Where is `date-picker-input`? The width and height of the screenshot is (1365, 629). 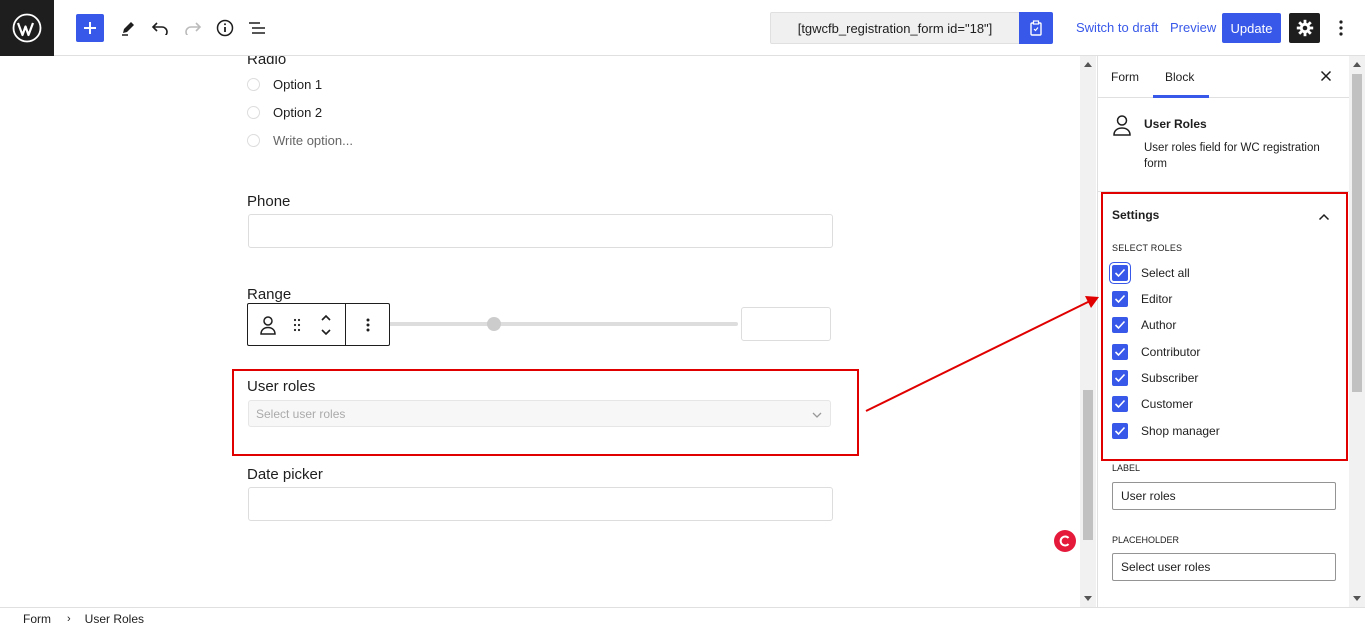 date-picker-input is located at coordinates (540, 504).